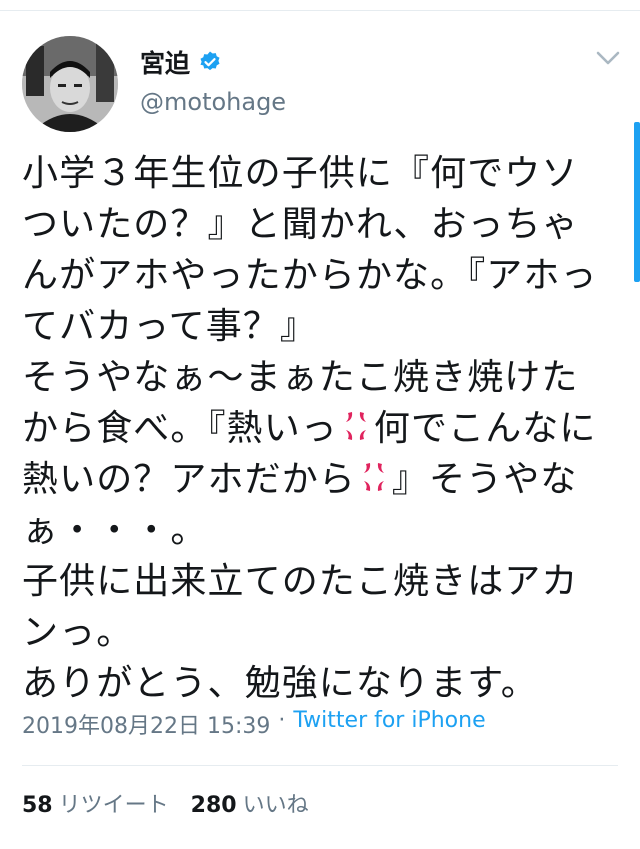  What do you see at coordinates (320, 765) in the screenshot?
I see `divider` at bounding box center [320, 765].